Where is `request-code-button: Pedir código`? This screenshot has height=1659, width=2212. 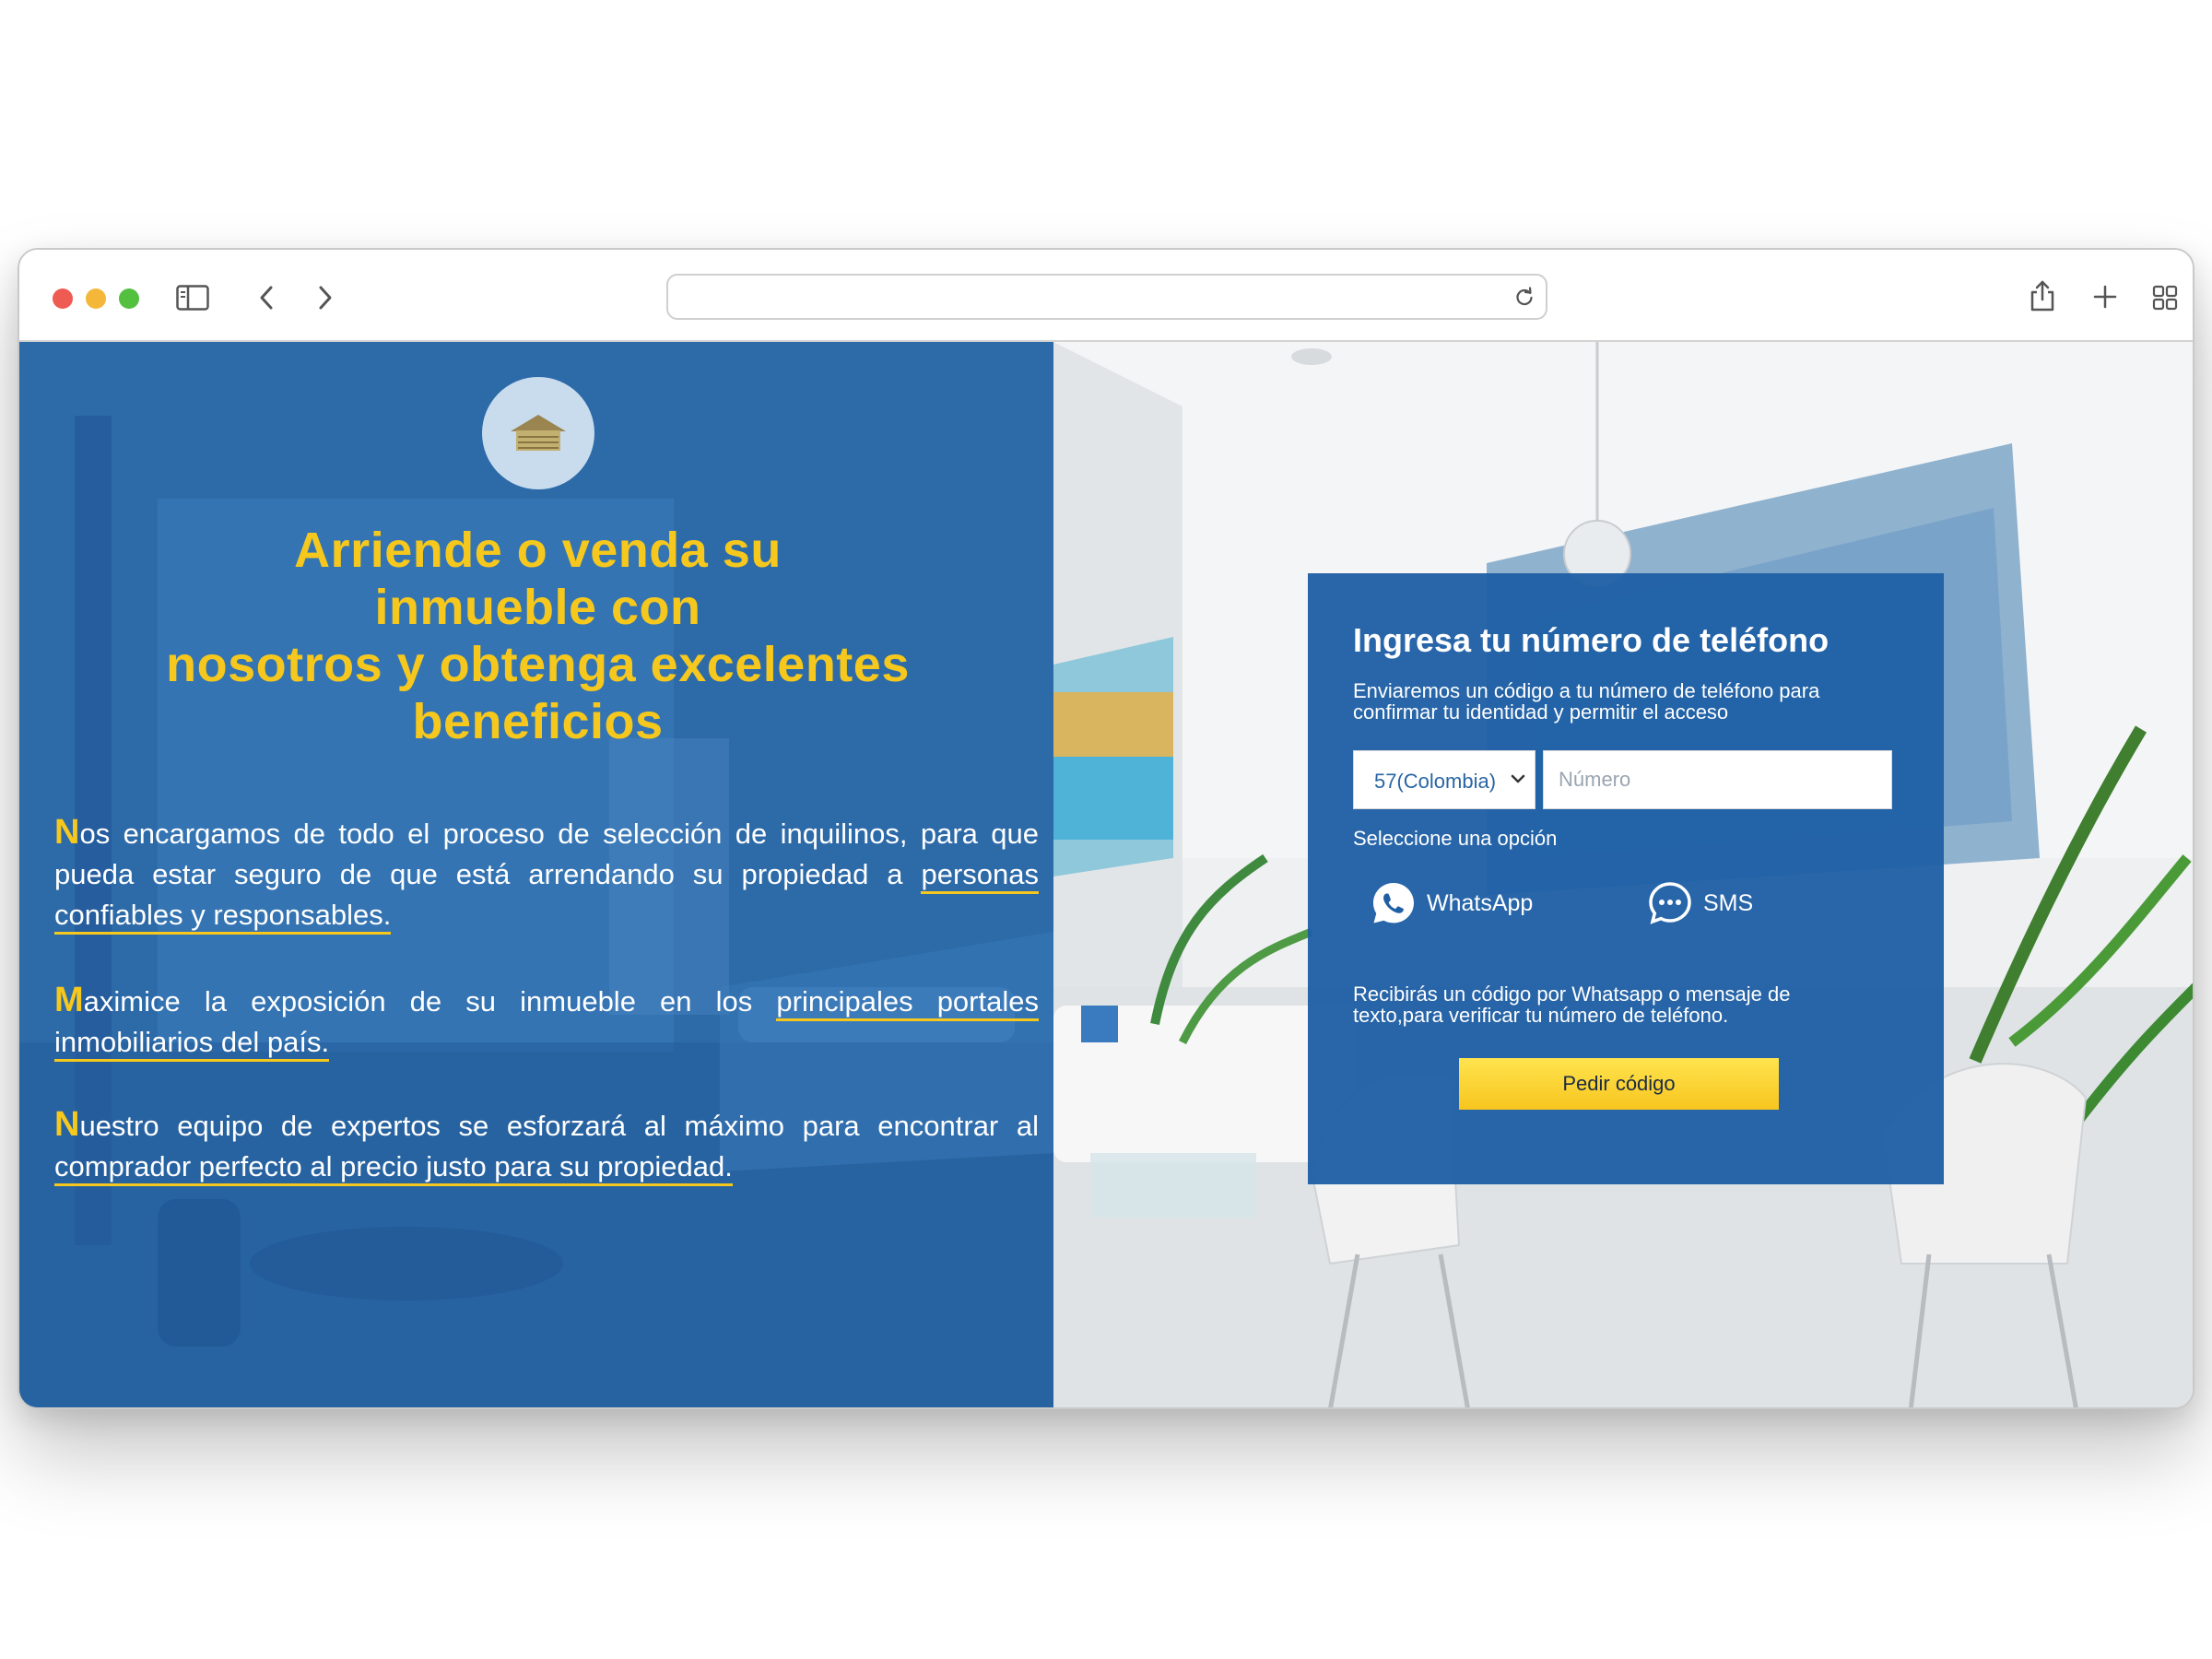 request-code-button: Pedir código is located at coordinates (1619, 1084).